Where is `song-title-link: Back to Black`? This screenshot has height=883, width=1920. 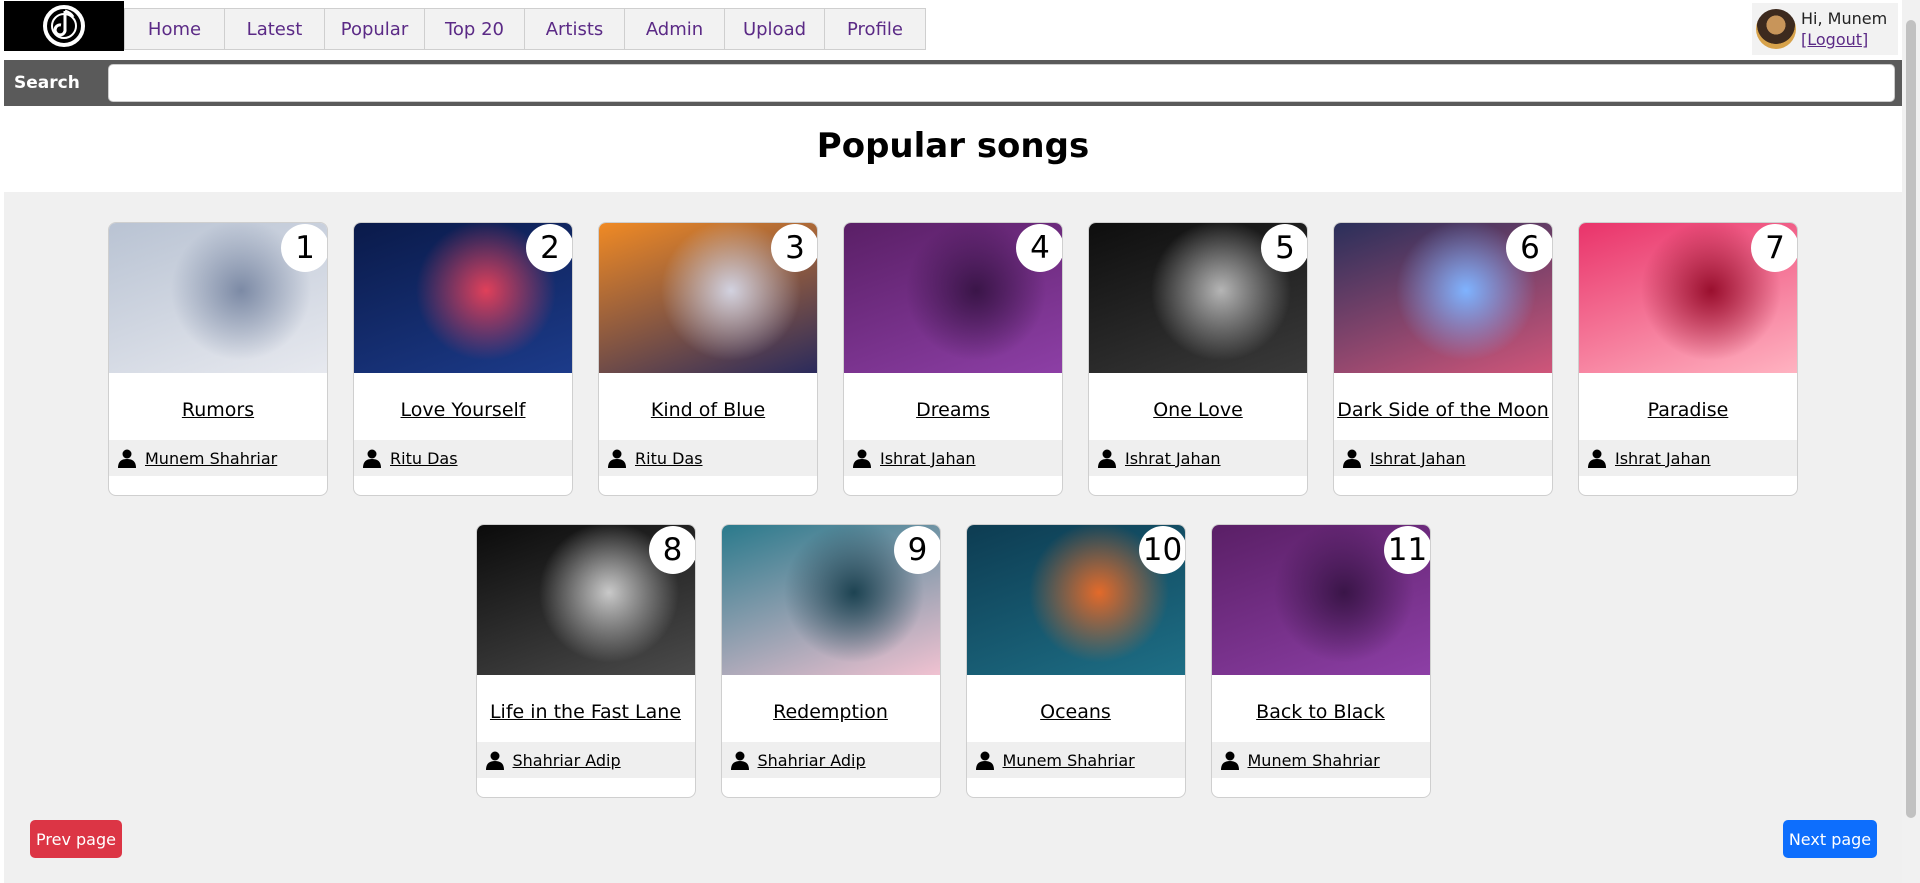 song-title-link: Back to Black is located at coordinates (1321, 712).